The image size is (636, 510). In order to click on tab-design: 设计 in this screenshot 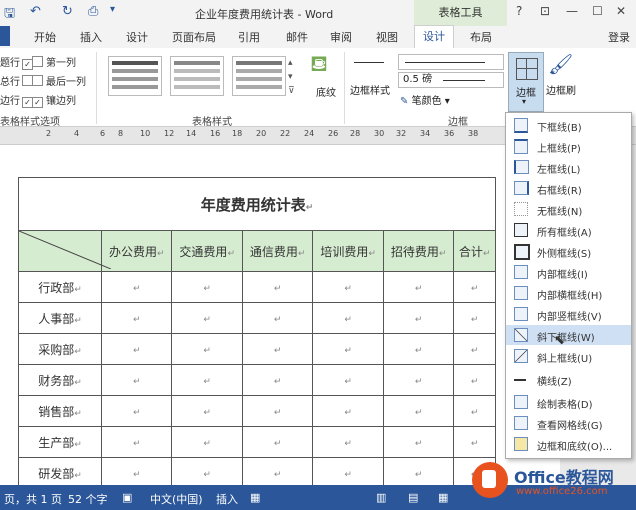, I will do `click(137, 37)`.